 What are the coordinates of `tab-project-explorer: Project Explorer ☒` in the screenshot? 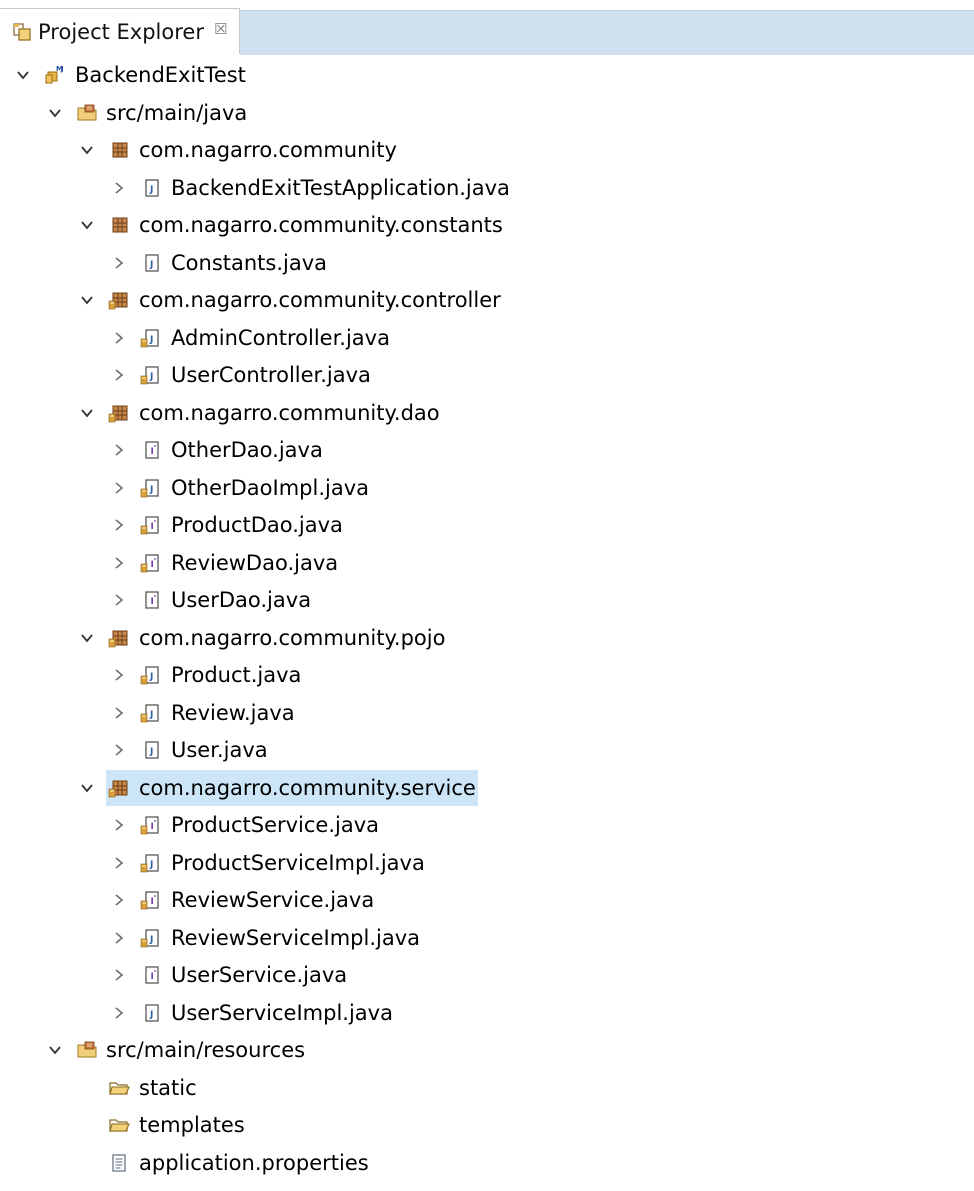 It's located at (120, 31).